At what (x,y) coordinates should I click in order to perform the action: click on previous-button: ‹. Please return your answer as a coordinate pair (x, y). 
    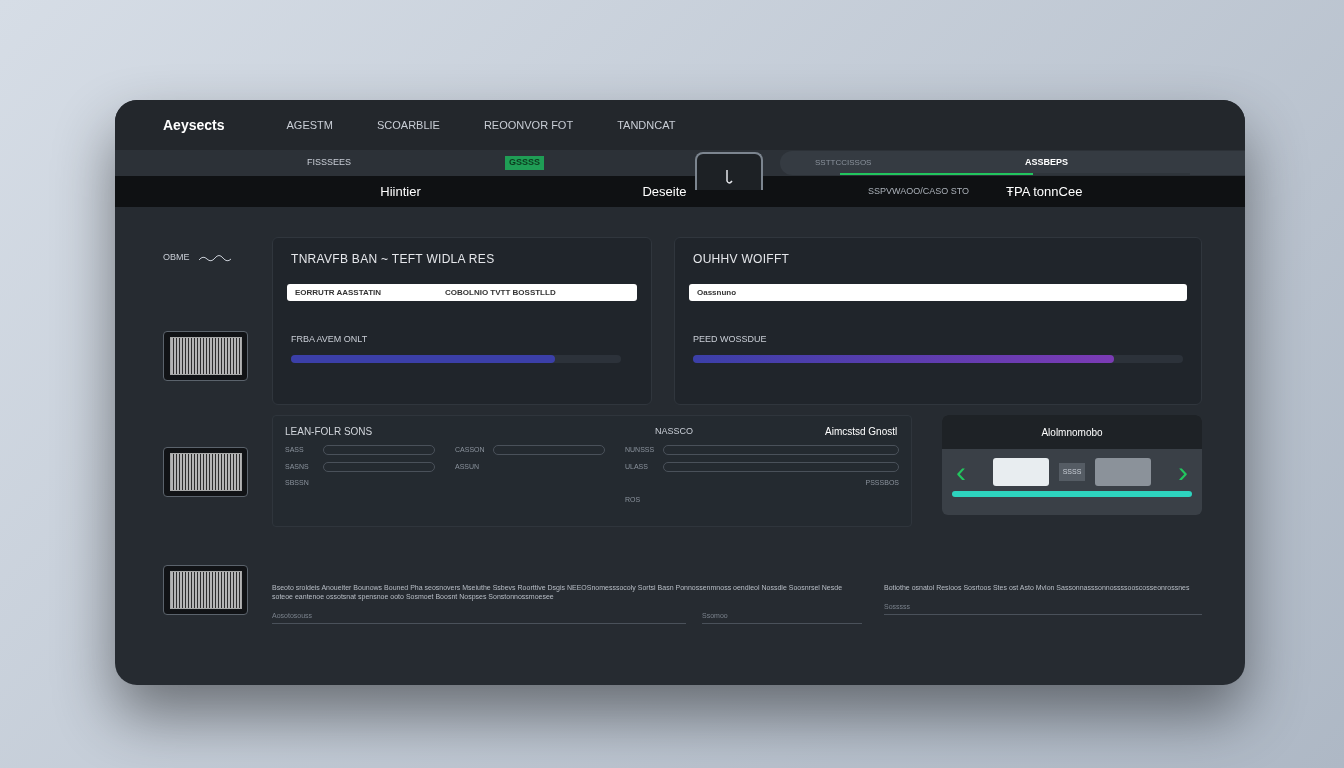
    Looking at the image, I should click on (961, 472).